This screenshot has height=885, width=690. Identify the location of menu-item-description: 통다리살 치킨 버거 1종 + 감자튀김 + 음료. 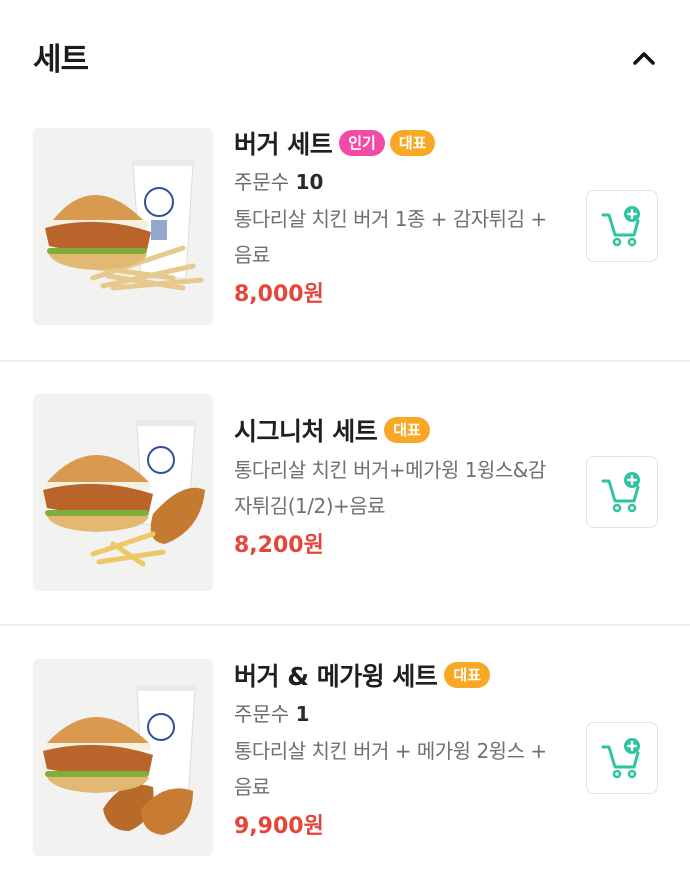
(390, 237).